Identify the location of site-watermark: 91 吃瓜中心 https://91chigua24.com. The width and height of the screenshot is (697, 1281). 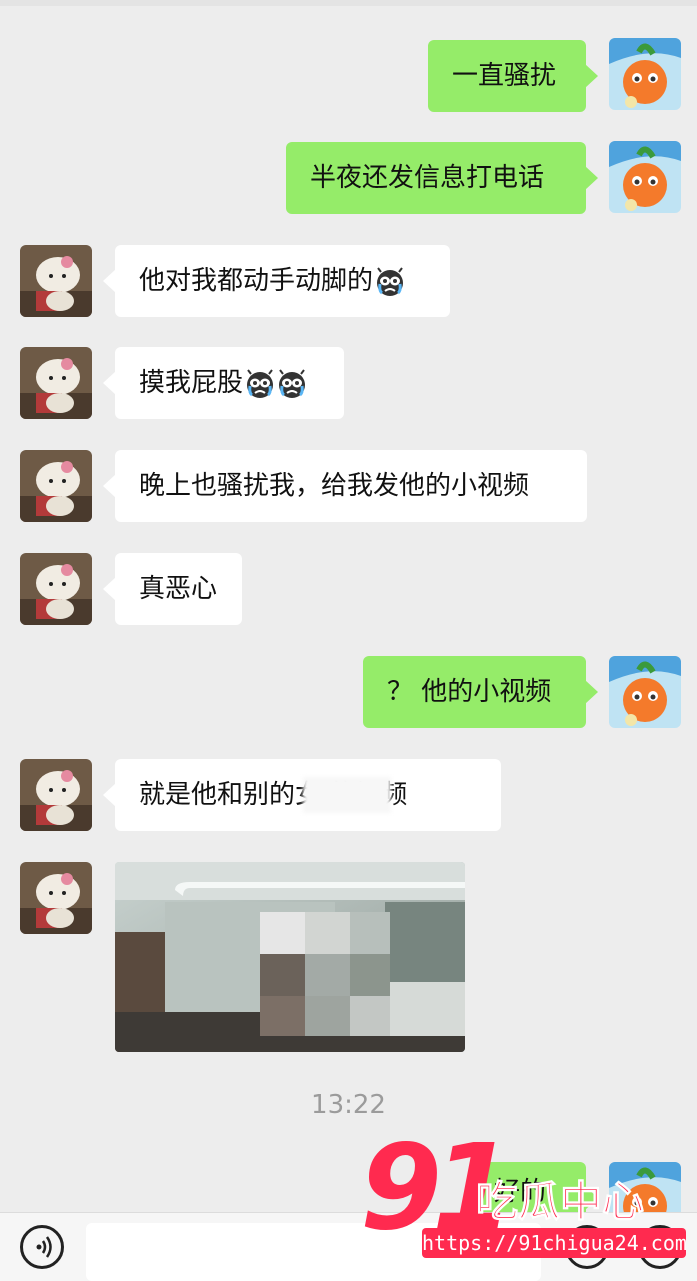
(528, 1198).